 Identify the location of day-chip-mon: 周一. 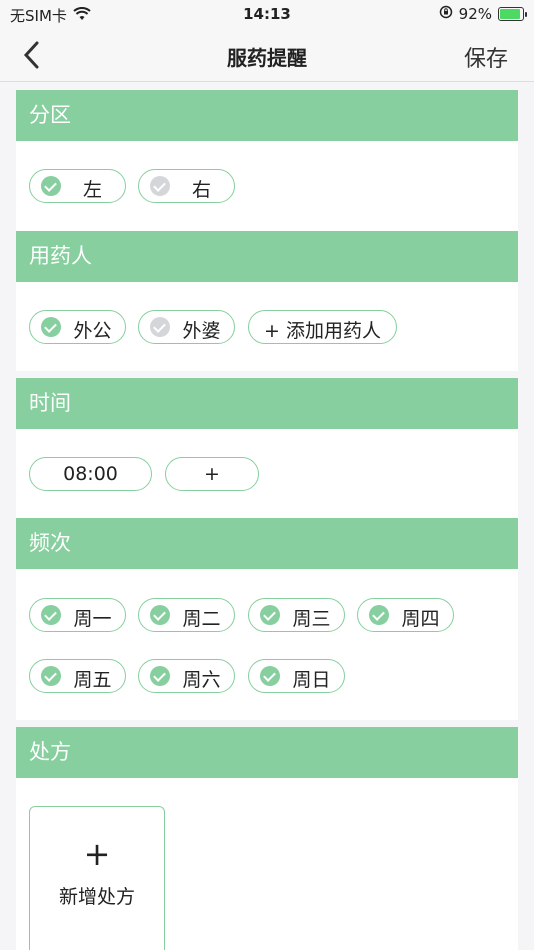
(77, 615).